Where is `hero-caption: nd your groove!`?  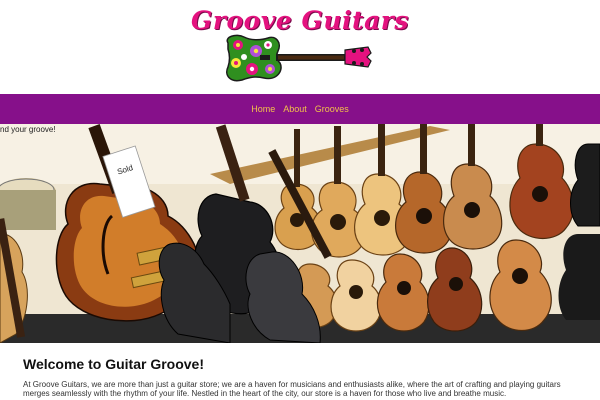
hero-caption: nd your groove! is located at coordinates (28, 129).